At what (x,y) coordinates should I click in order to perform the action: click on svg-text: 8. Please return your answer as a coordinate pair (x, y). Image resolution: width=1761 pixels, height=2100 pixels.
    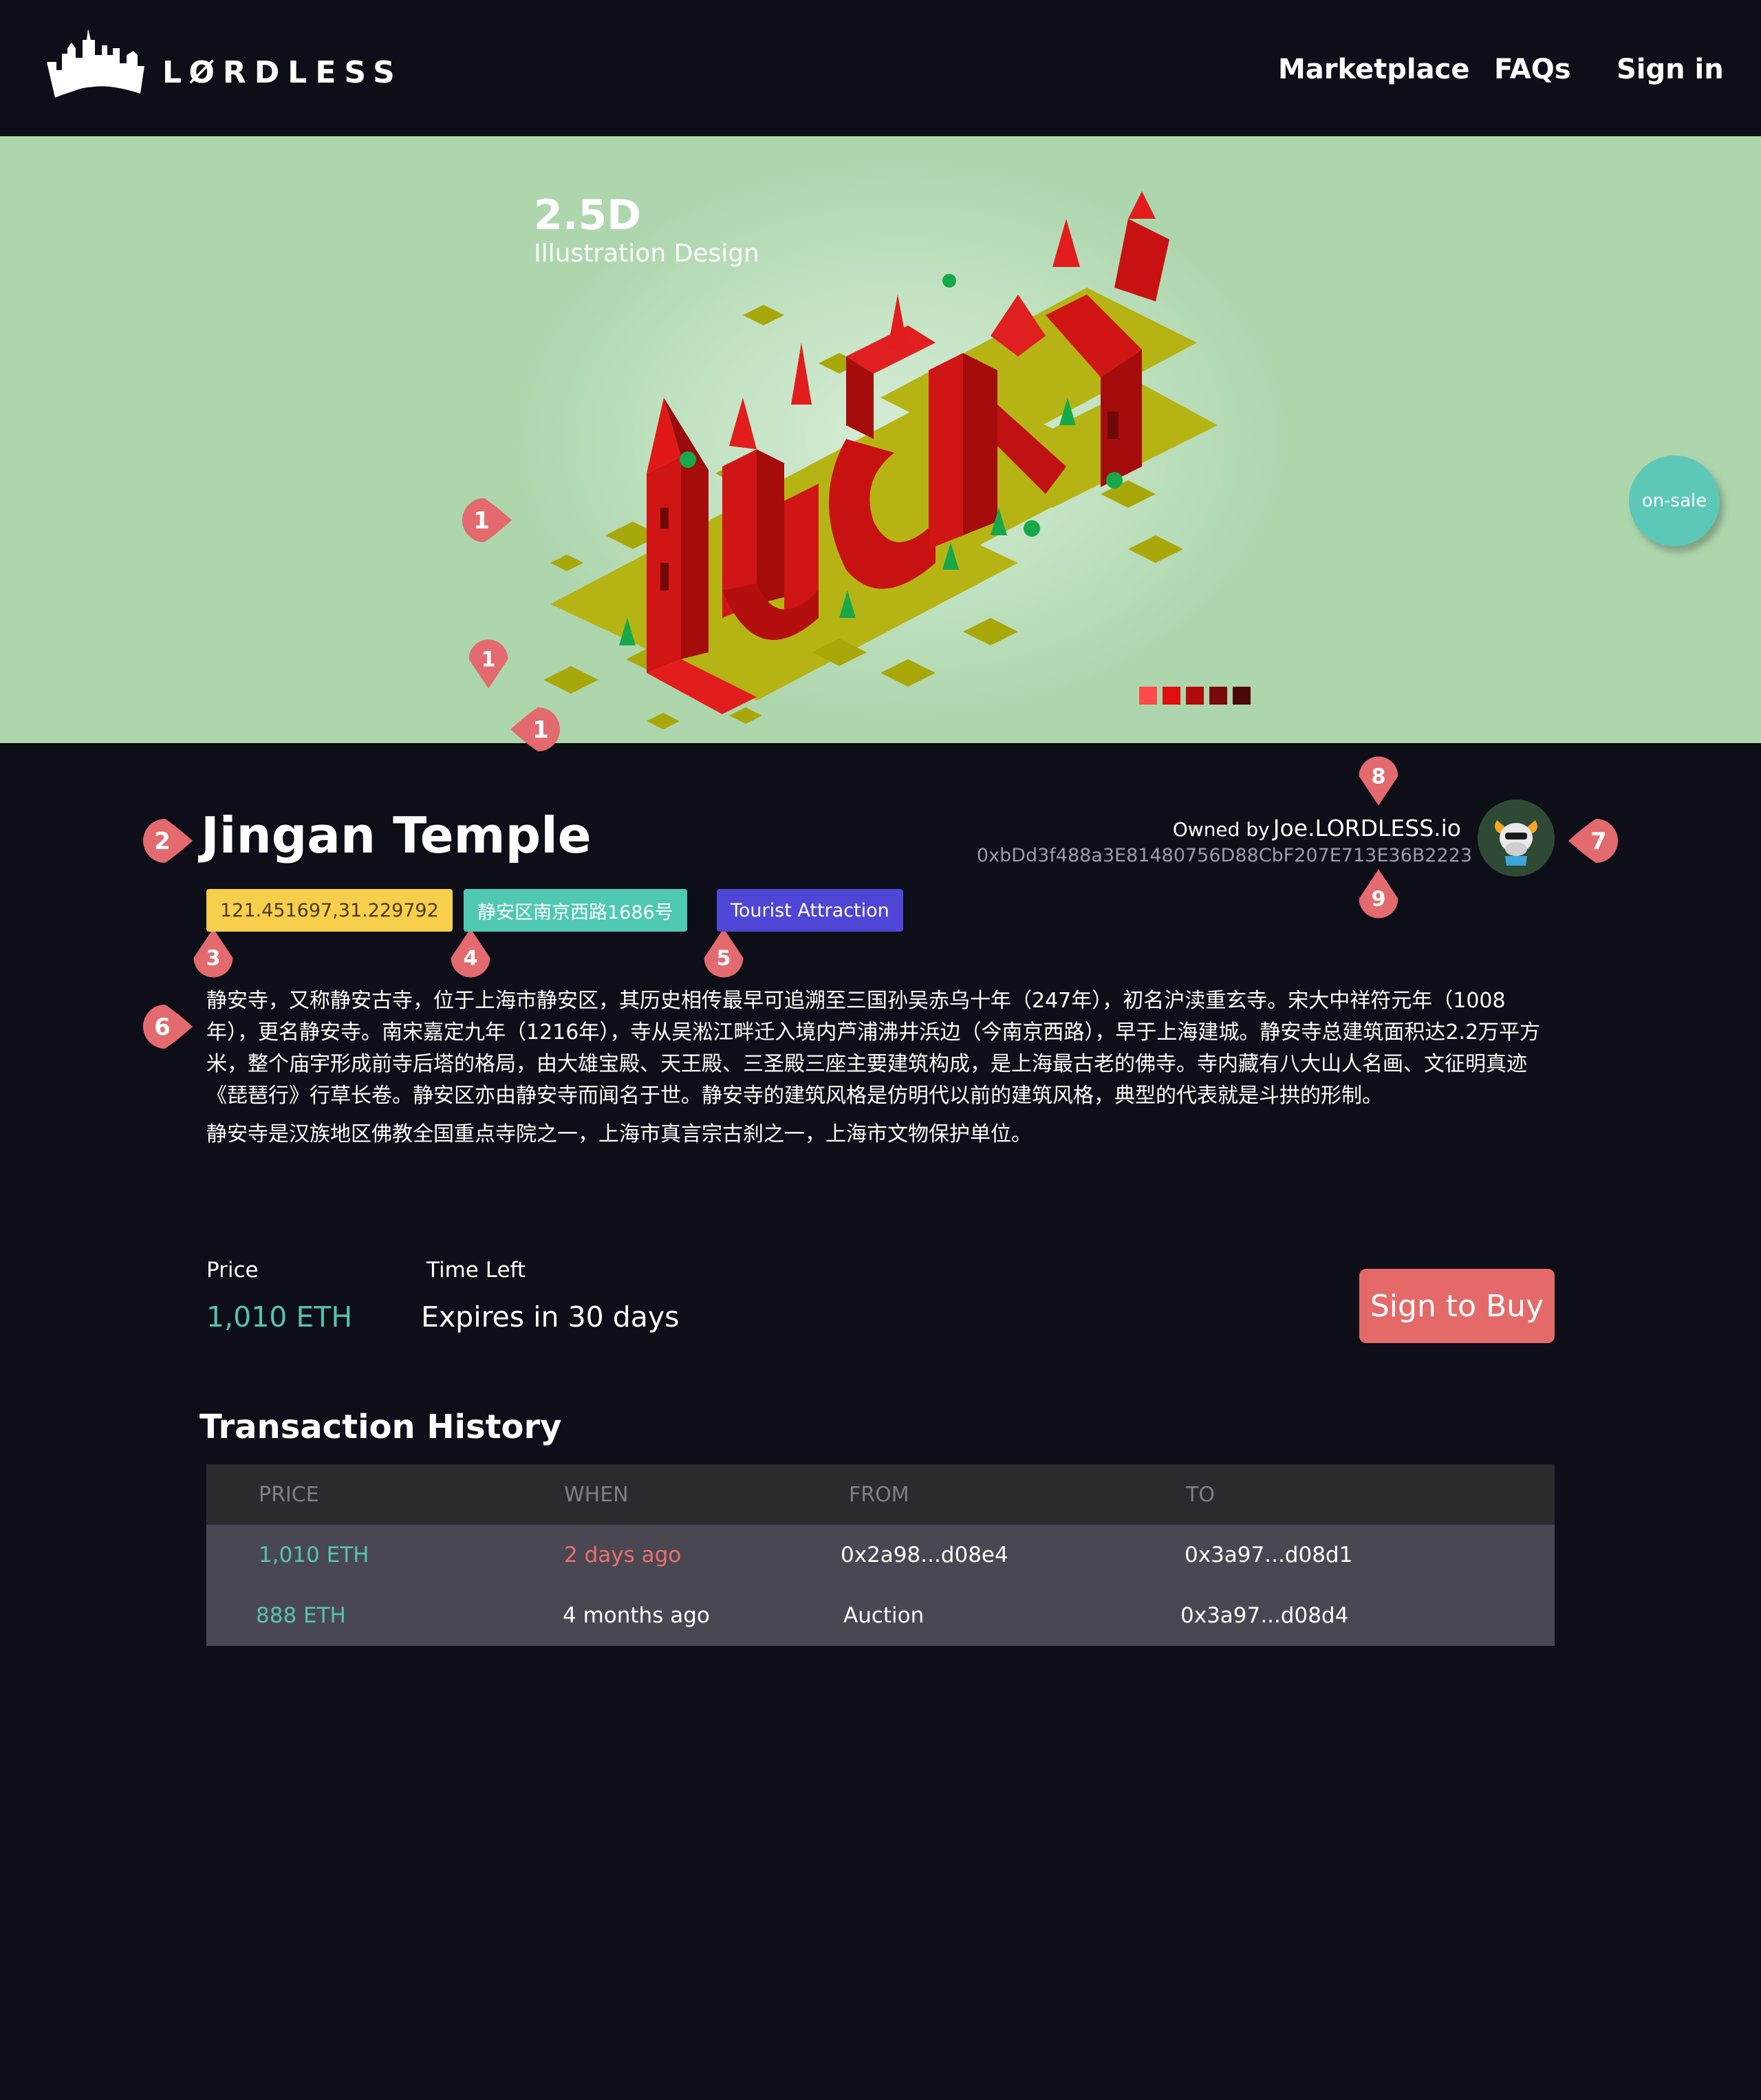
    Looking at the image, I should click on (1378, 777).